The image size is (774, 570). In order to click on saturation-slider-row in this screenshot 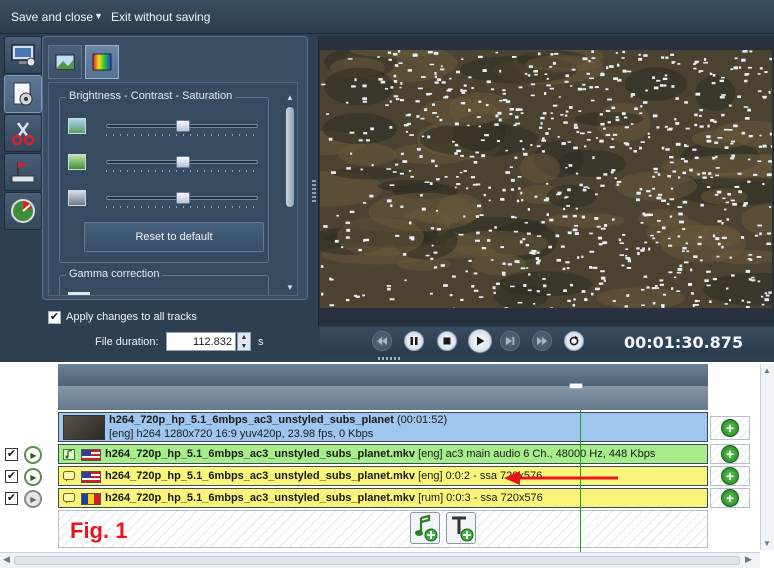, I will do `click(166, 200)`.